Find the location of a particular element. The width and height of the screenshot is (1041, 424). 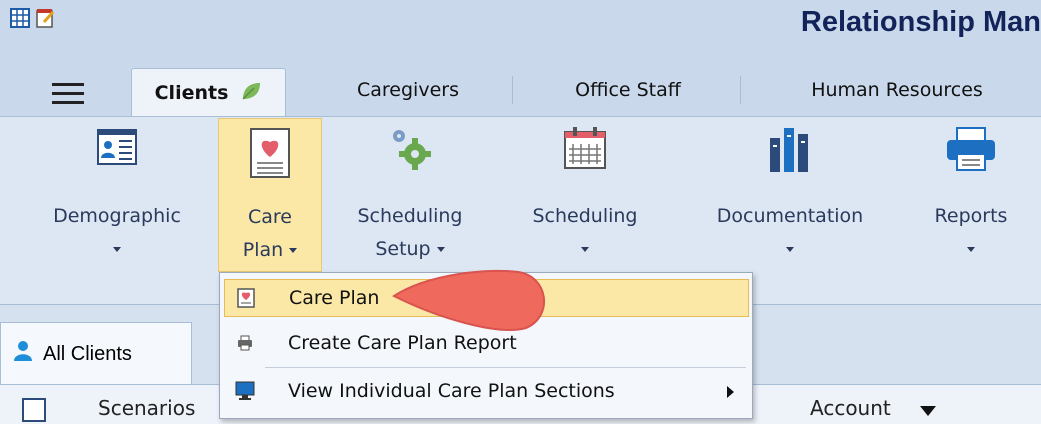

submenu-arrow-icon is located at coordinates (730, 392).